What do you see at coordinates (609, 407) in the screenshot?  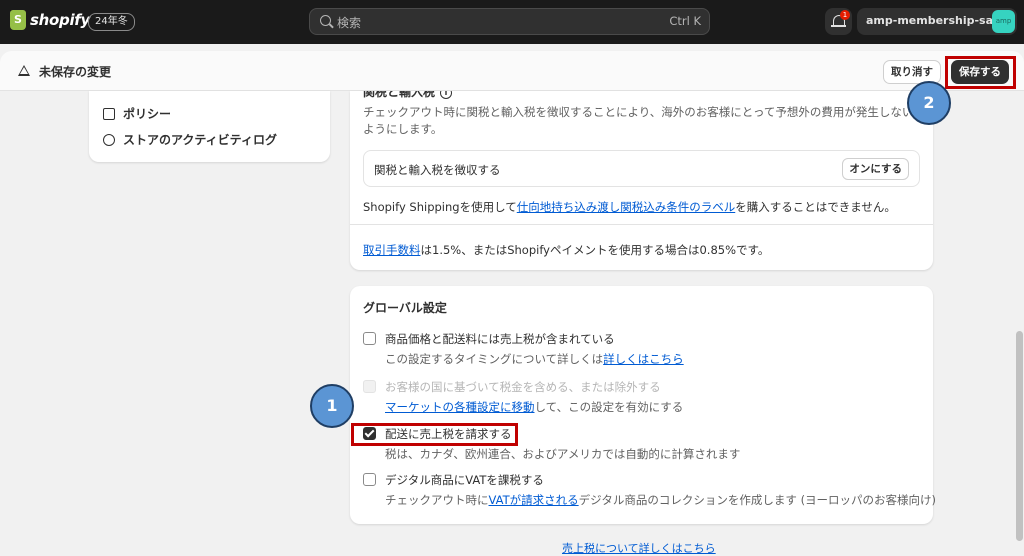 I see `option-help-text: して、この設定を有効にする` at bounding box center [609, 407].